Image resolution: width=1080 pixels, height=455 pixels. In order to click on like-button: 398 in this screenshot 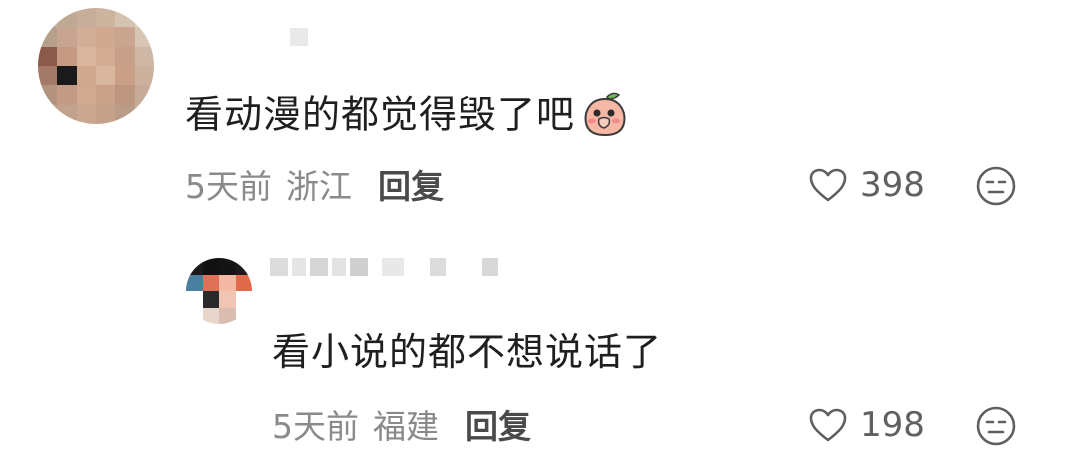, I will do `click(866, 185)`.